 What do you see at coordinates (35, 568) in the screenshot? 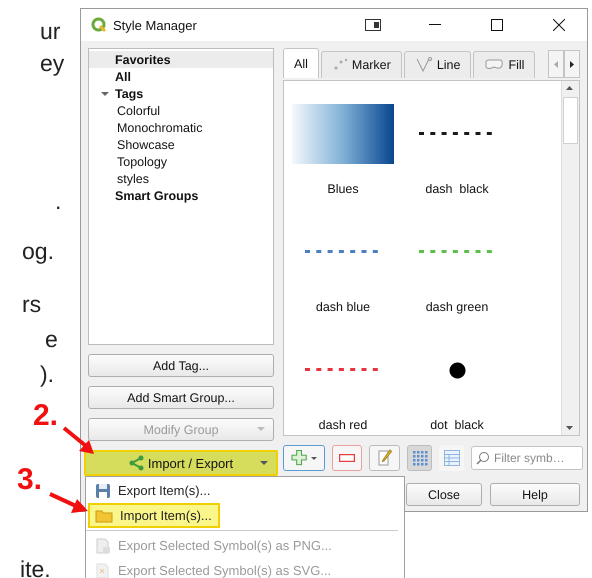
I see `slide-text: ite.` at bounding box center [35, 568].